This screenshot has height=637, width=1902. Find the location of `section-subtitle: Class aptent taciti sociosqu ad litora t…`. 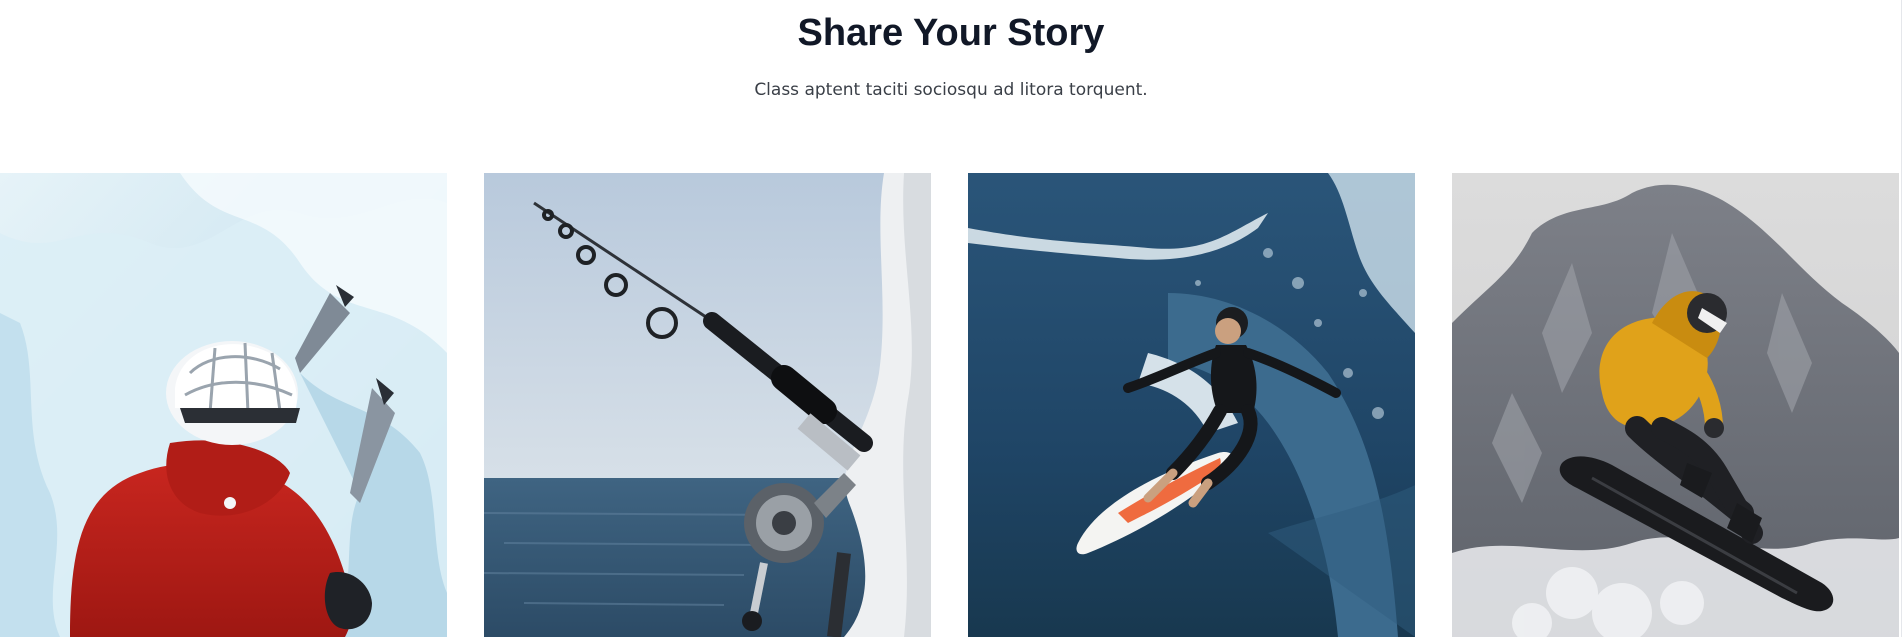

section-subtitle: Class aptent taciti sociosqu ad litora t… is located at coordinates (951, 90).